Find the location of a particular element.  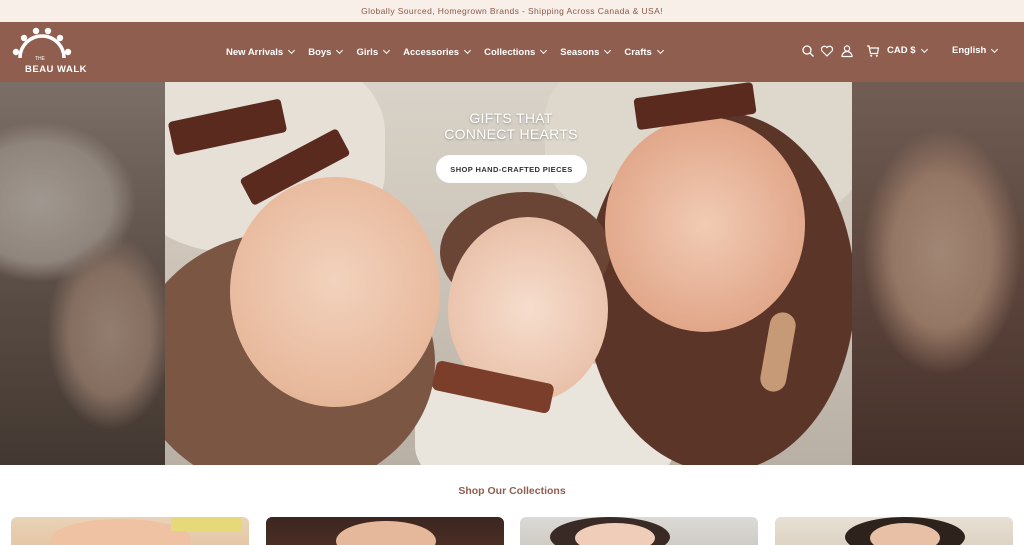

nav-new-arrivals: New Arrivals is located at coordinates (261, 52).